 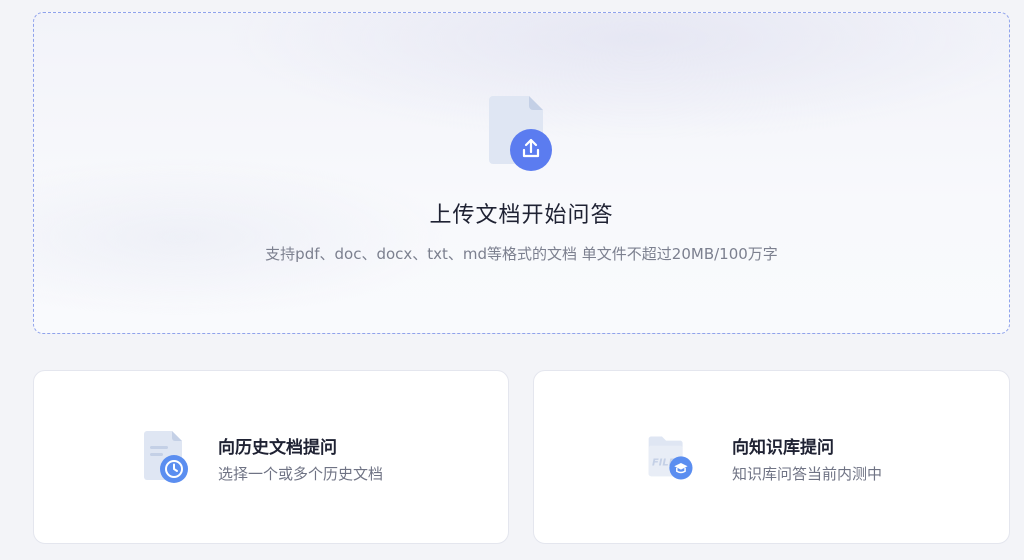 I want to click on card-title: 向历史文档提问, so click(x=277, y=448).